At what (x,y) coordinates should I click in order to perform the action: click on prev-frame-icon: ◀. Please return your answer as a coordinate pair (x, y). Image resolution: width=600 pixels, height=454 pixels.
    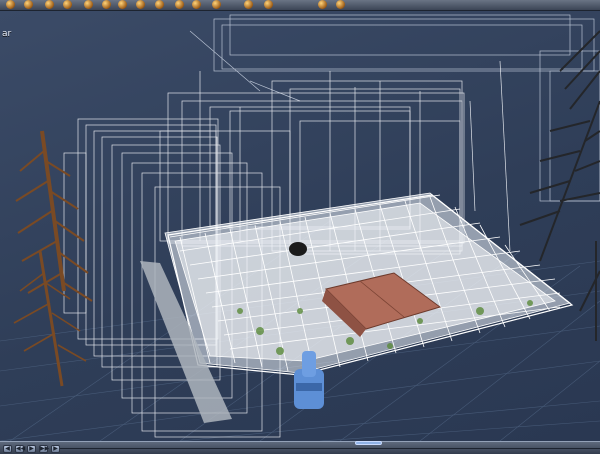
    Looking at the image, I should click on (7, 449).